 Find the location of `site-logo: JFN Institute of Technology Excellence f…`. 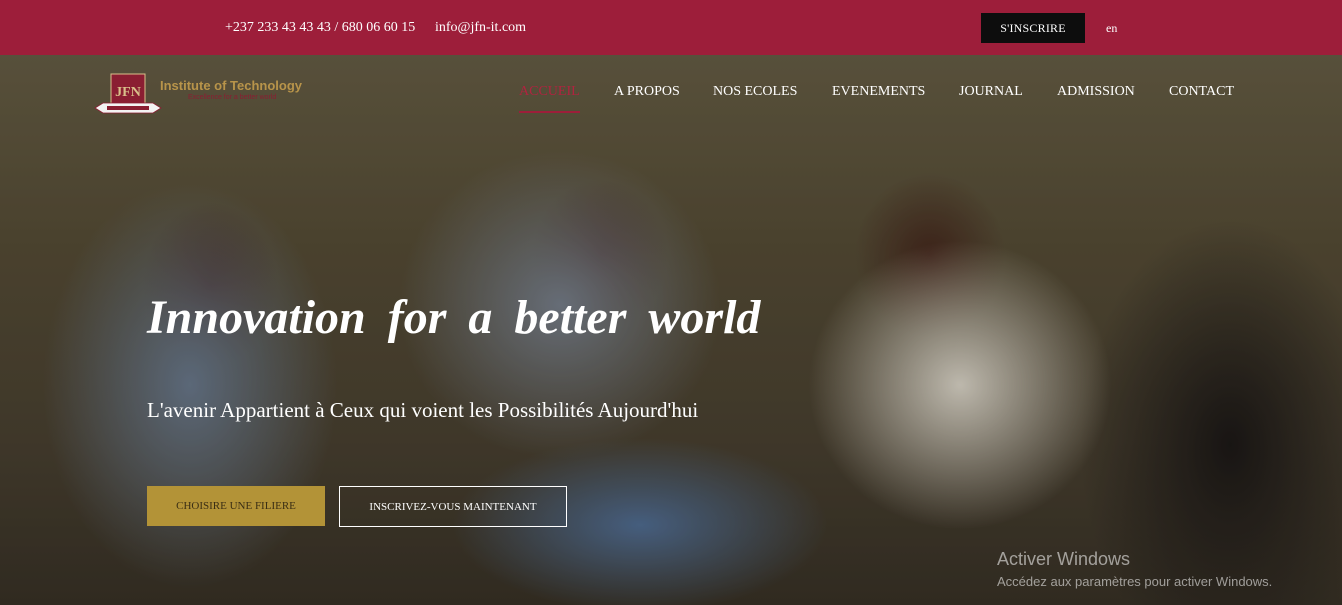

site-logo: JFN Institute of Technology Excellence f… is located at coordinates (208, 94).